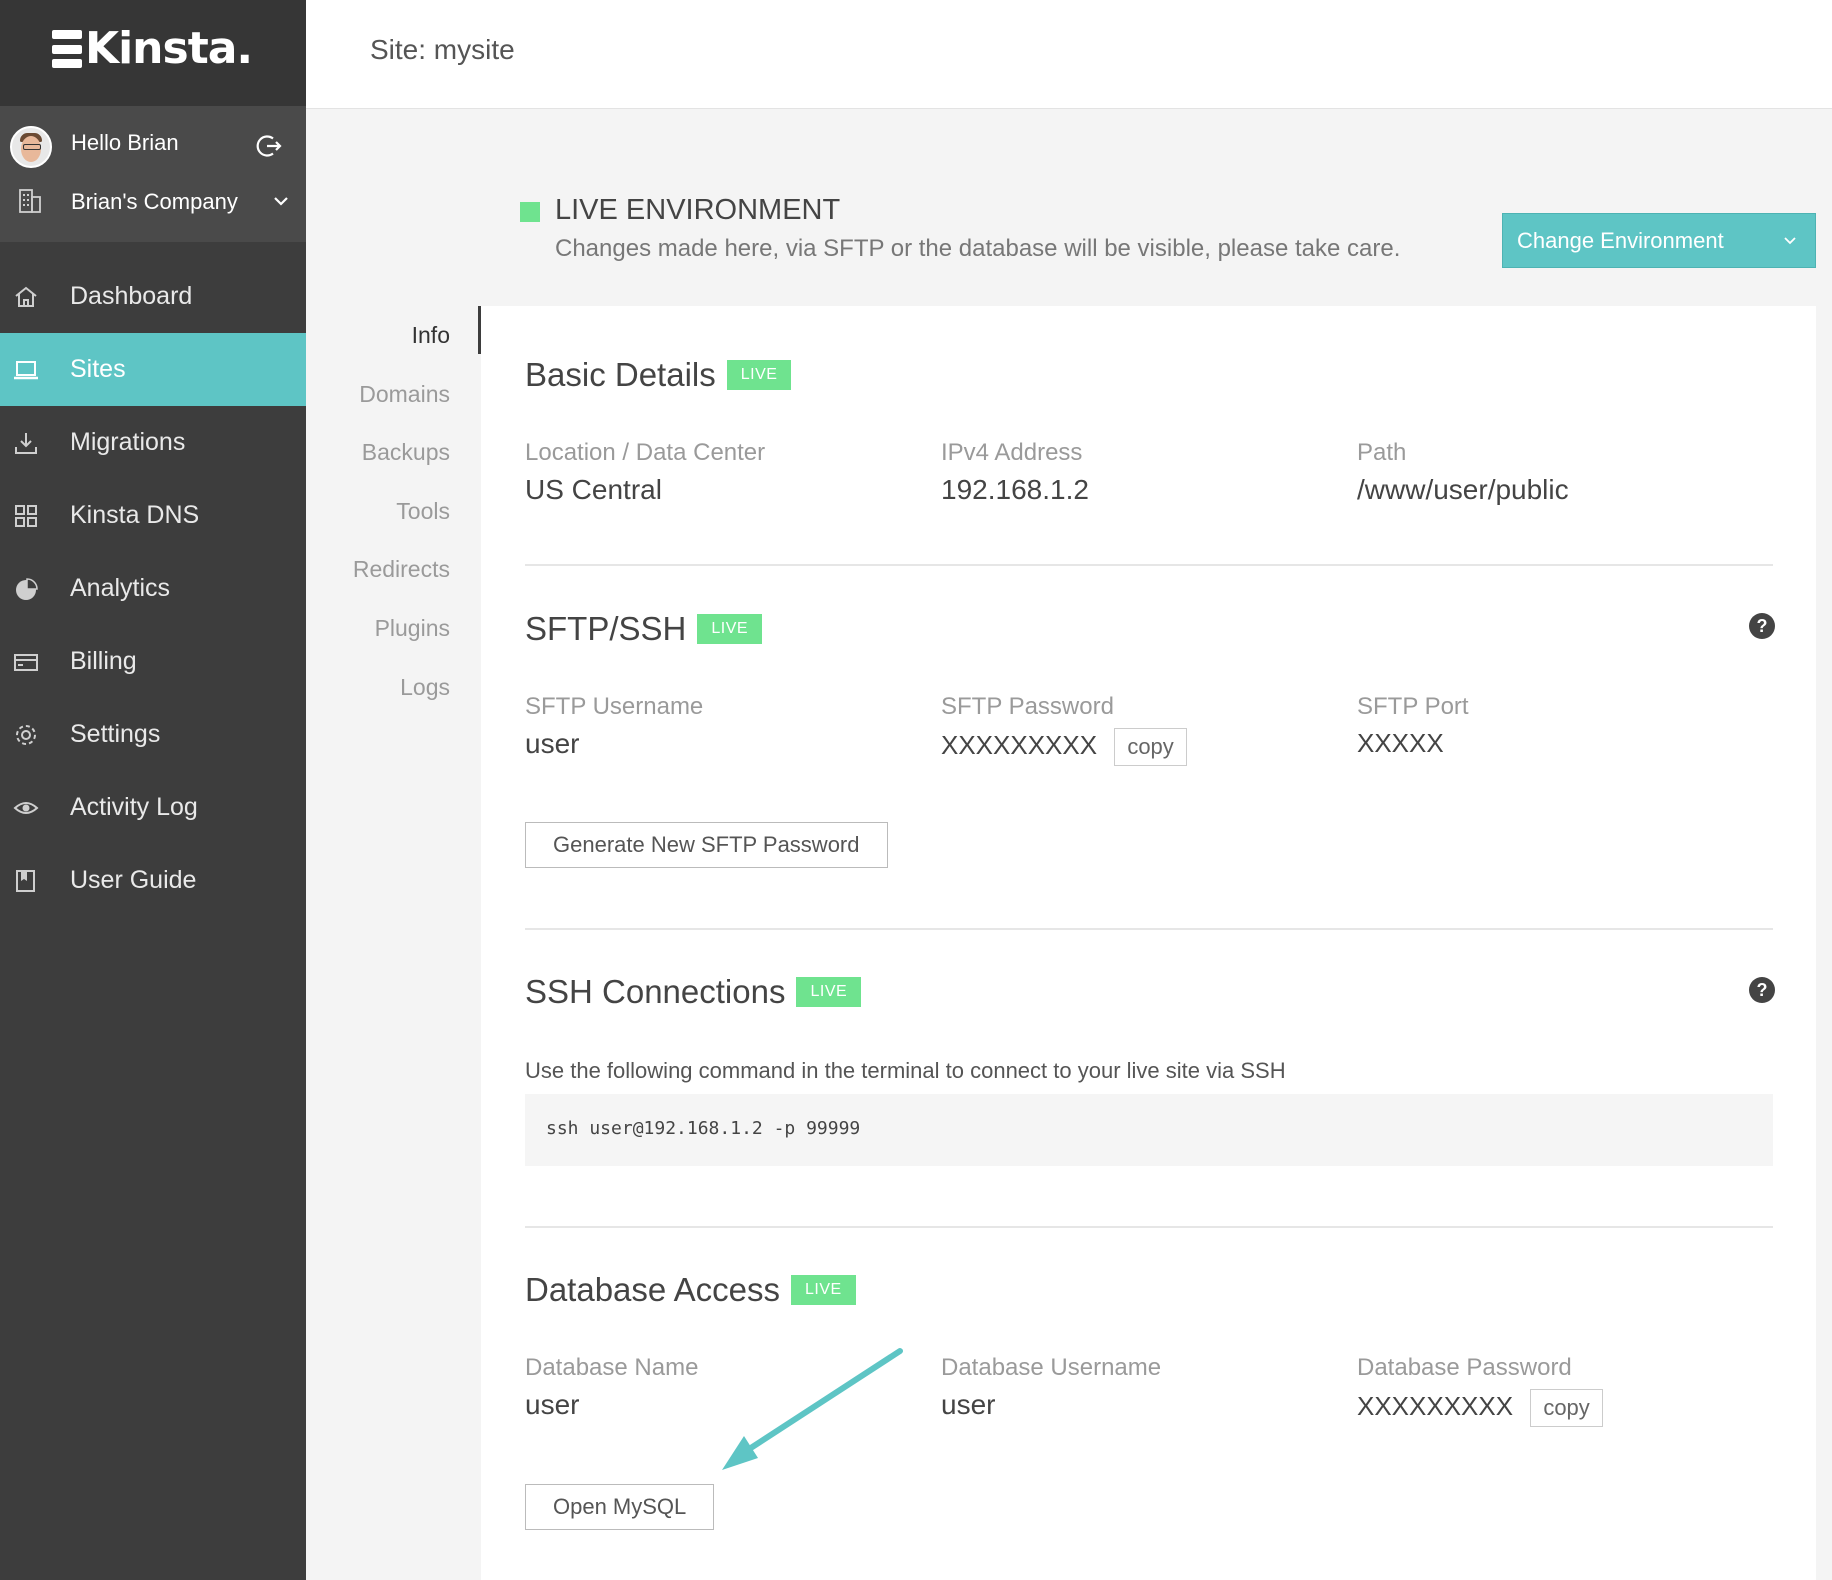 The height and width of the screenshot is (1580, 1832). Describe the element at coordinates (425, 687) in the screenshot. I see `tab-logs: Logs` at that location.